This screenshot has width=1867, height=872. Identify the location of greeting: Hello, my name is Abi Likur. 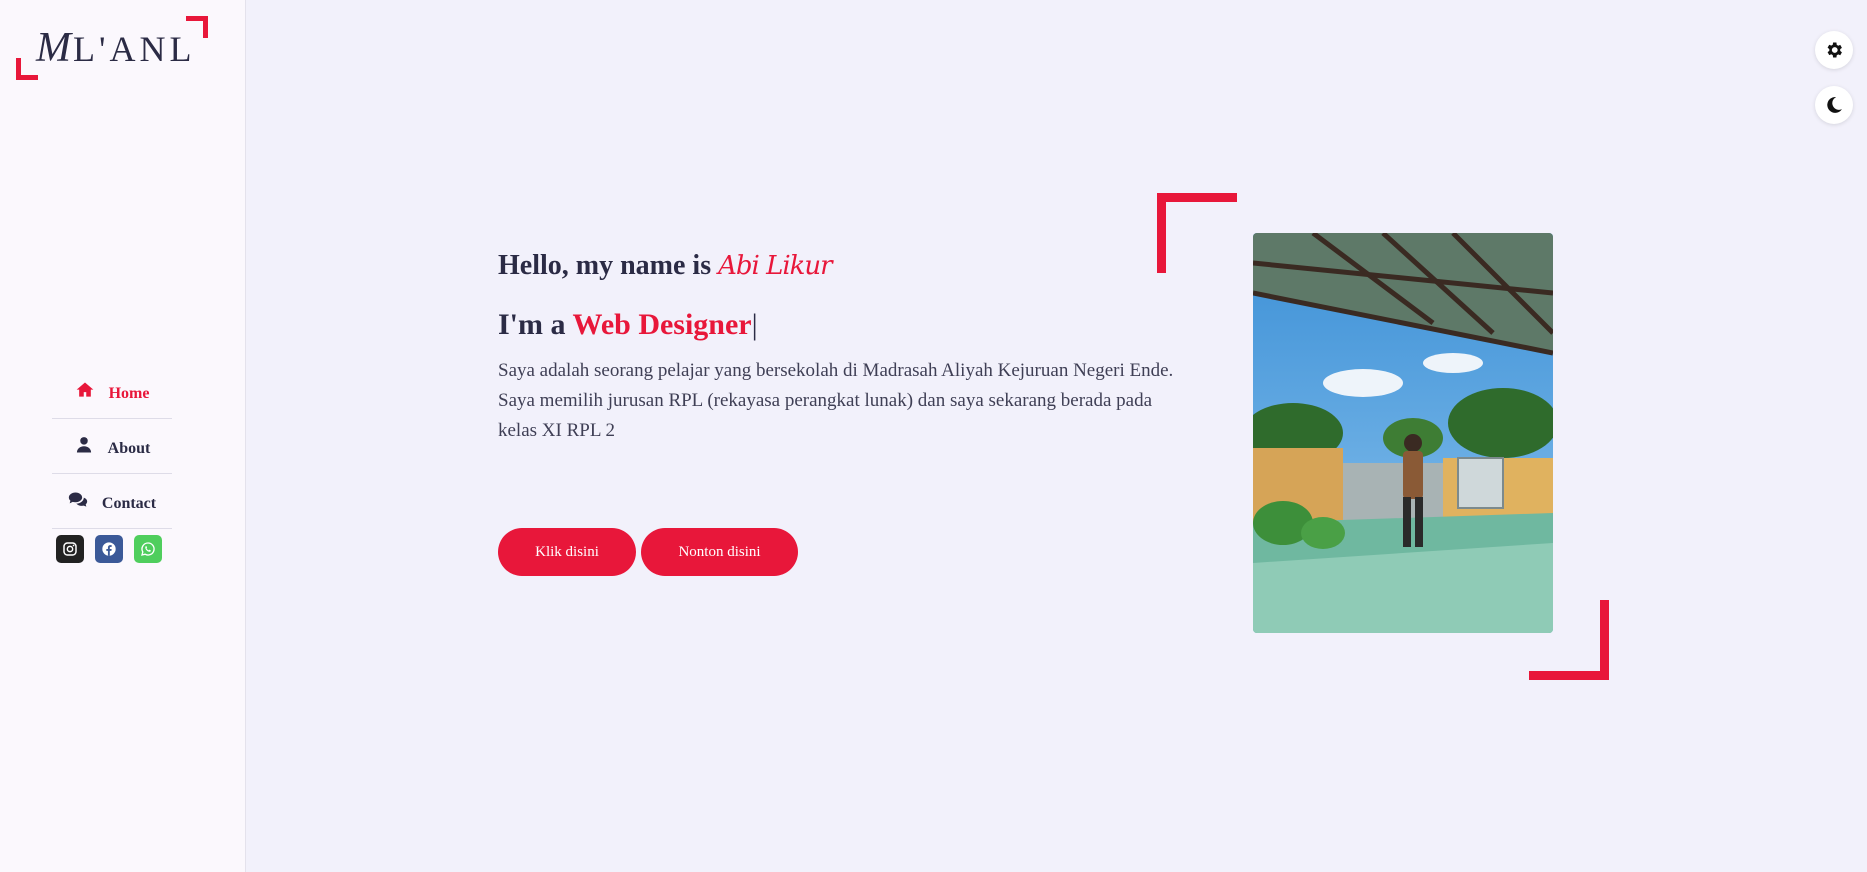
(665, 265).